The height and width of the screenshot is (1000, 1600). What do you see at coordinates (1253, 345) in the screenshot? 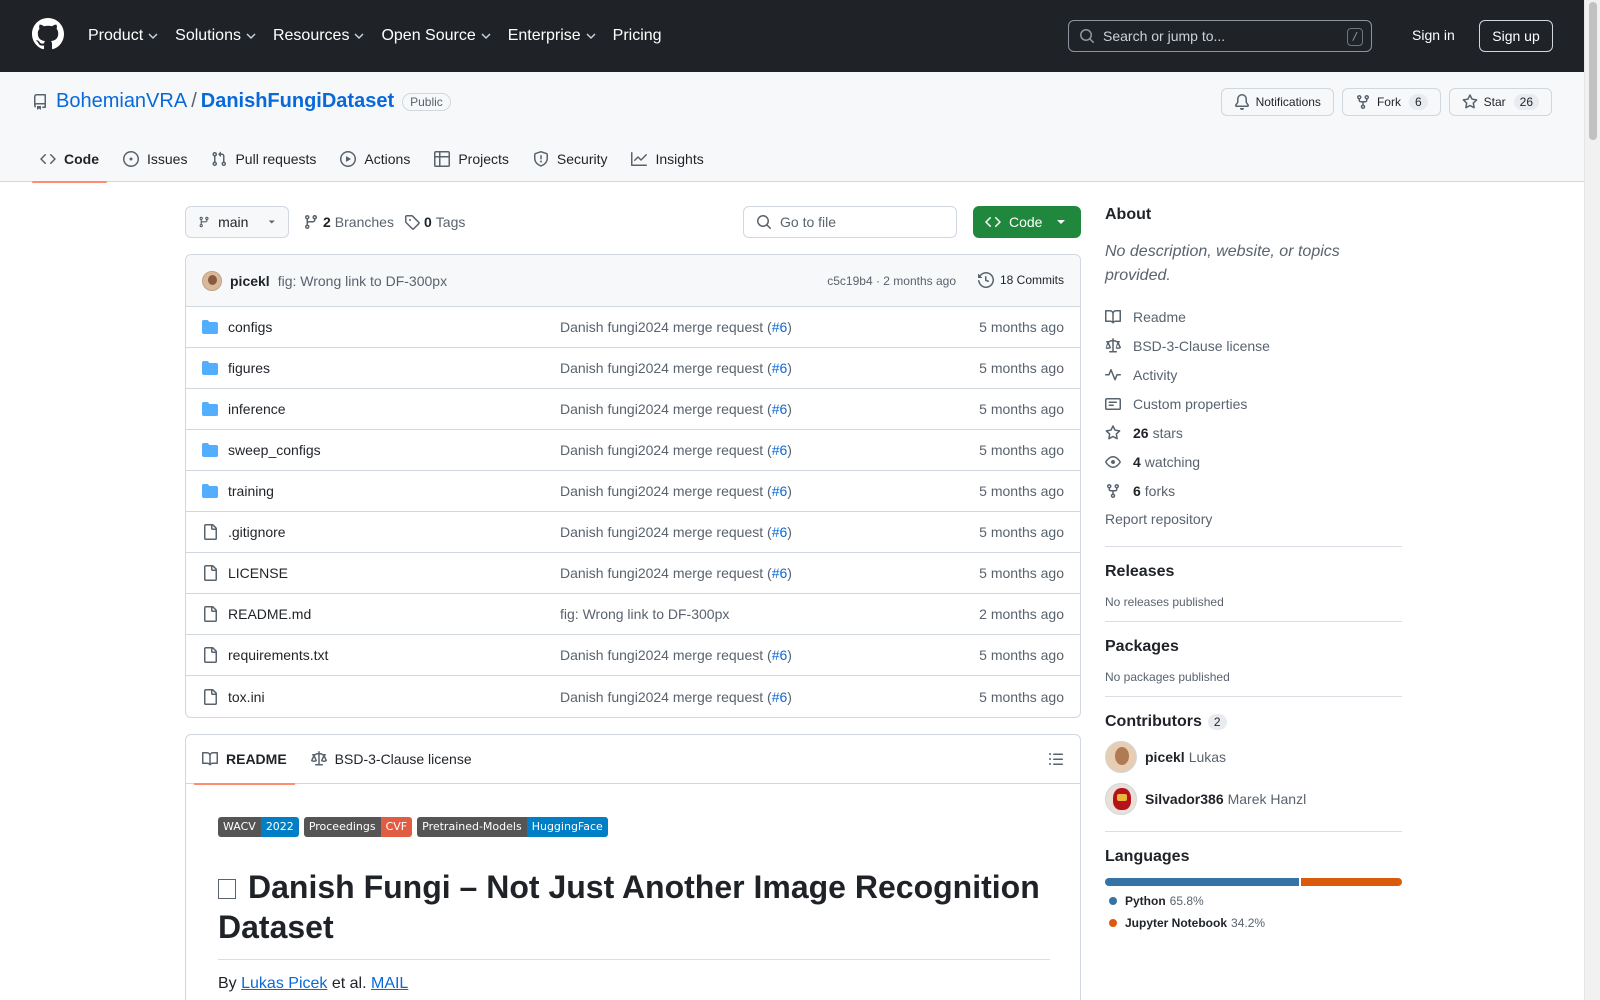
I see `about-item-bsd-3-clause-license: BSD-3-Clause license` at bounding box center [1253, 345].